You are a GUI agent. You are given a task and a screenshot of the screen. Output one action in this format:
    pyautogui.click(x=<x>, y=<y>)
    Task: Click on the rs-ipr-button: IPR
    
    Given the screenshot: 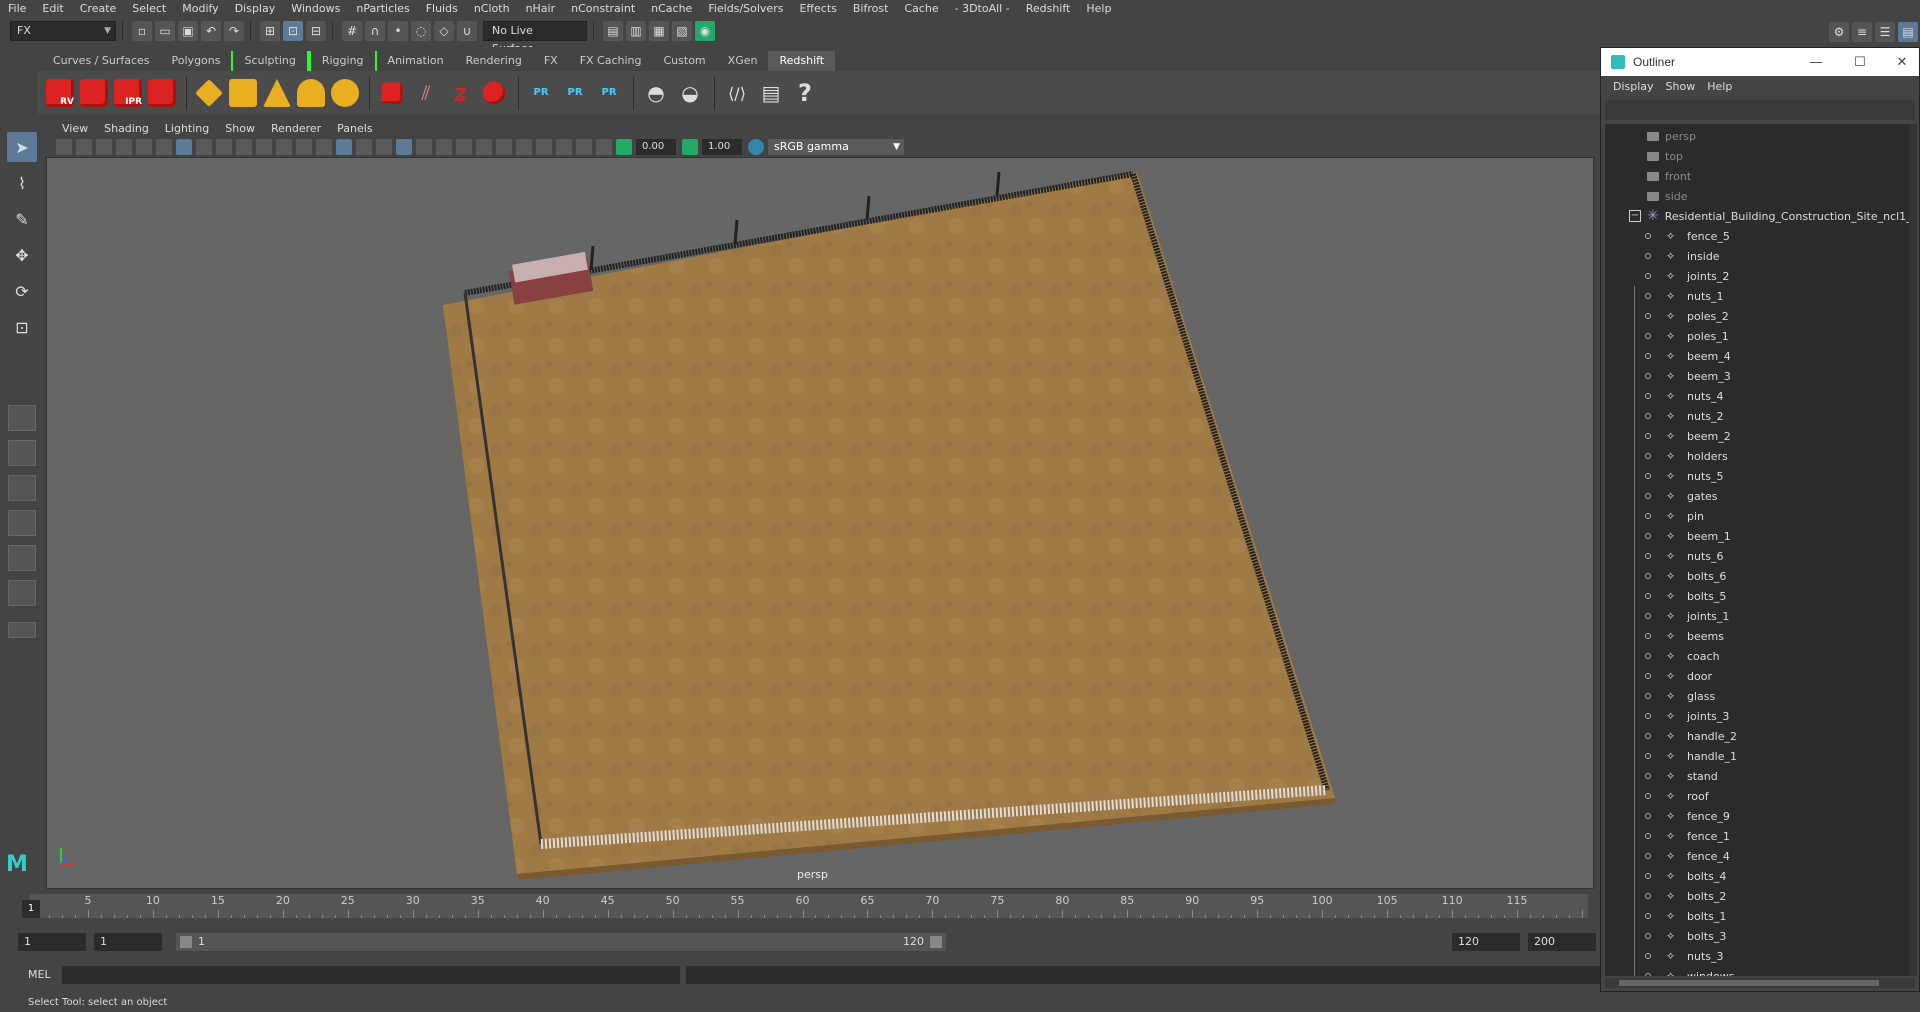 What is the action you would take?
    pyautogui.click(x=128, y=93)
    